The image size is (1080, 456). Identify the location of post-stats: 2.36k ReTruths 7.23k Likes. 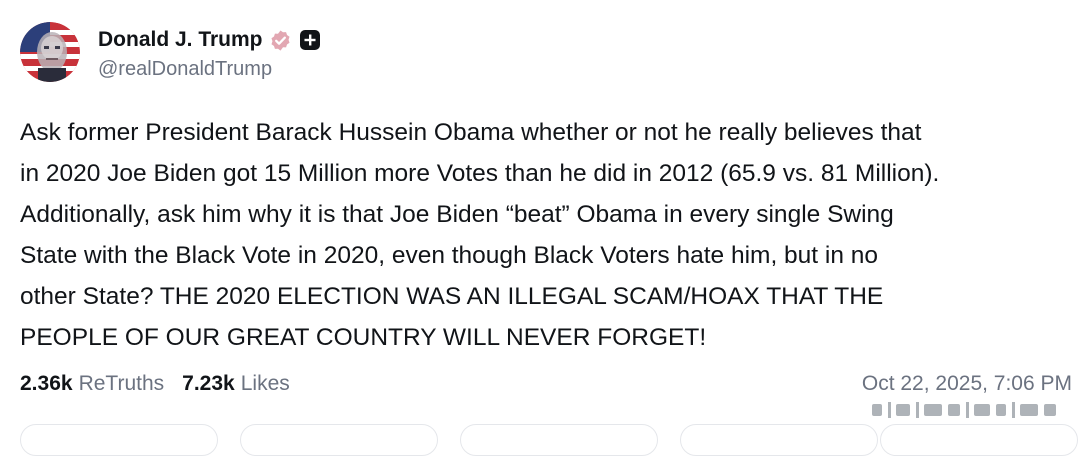
(155, 384).